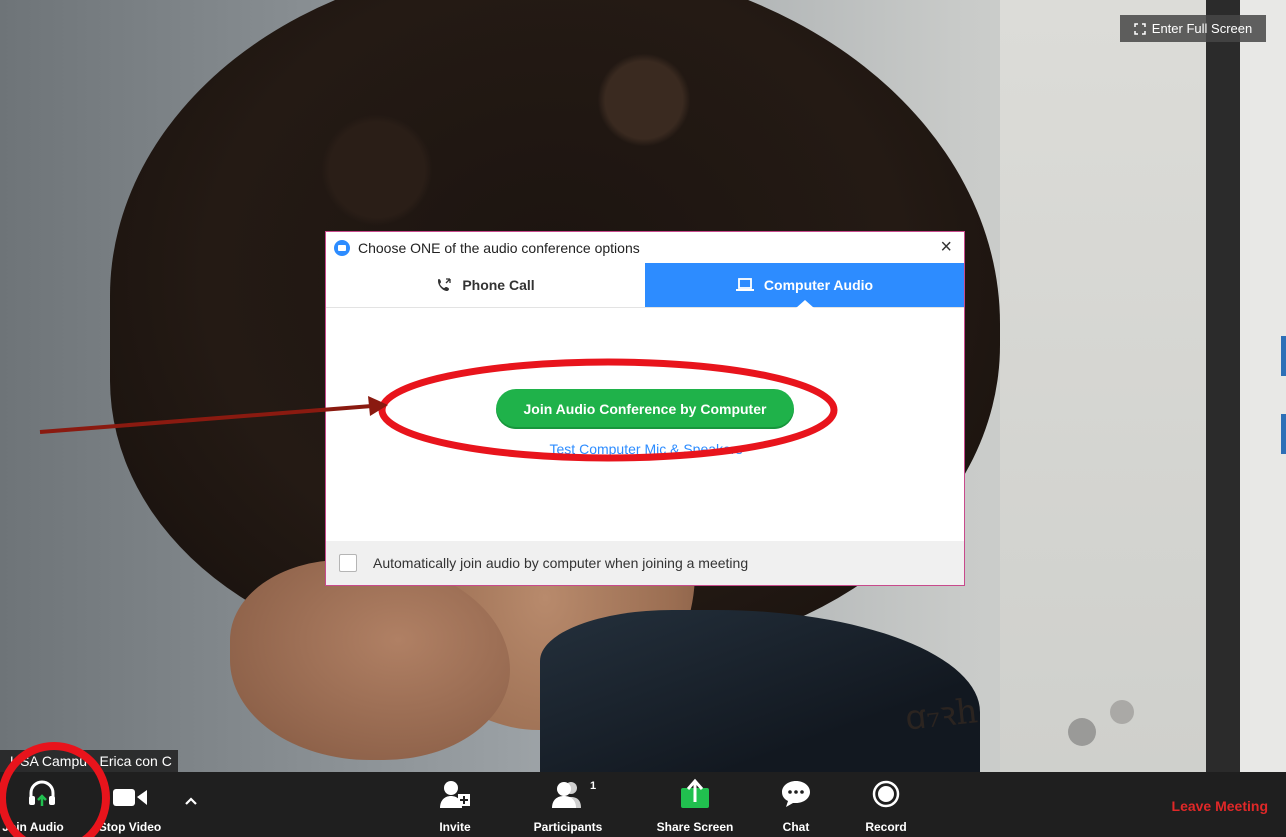  I want to click on participants-label: Participants, so click(568, 827).